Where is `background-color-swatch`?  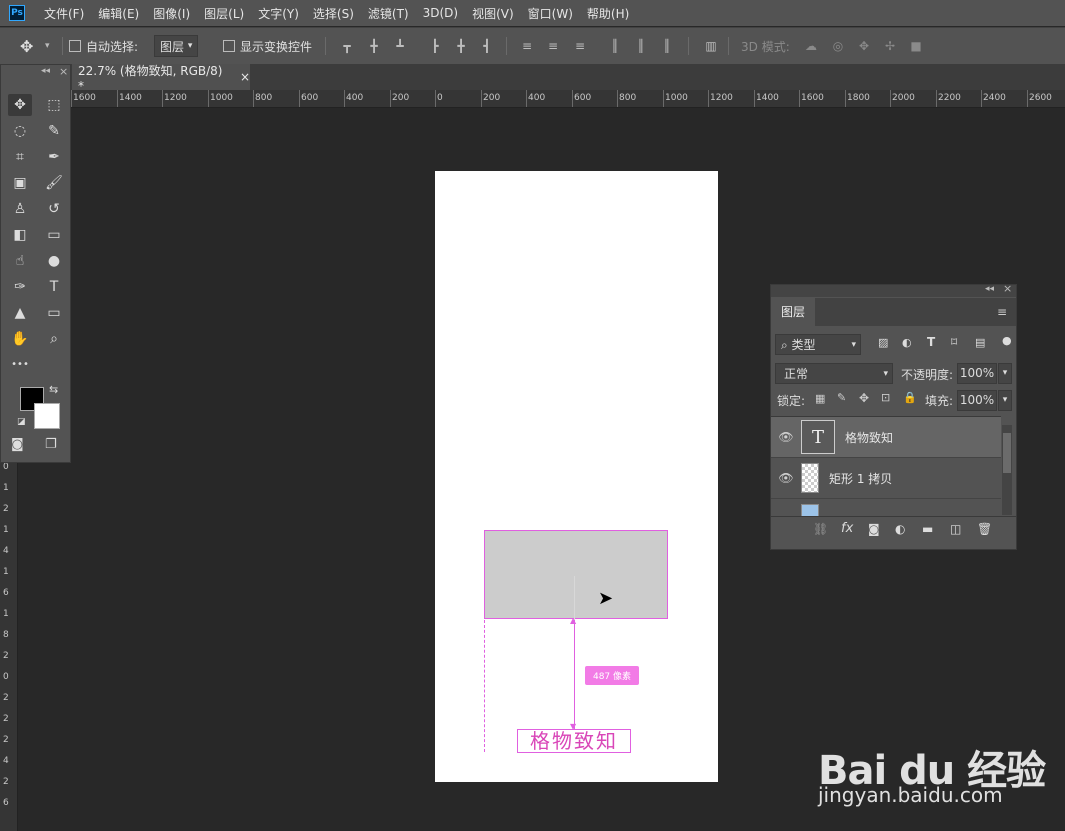 background-color-swatch is located at coordinates (47, 416).